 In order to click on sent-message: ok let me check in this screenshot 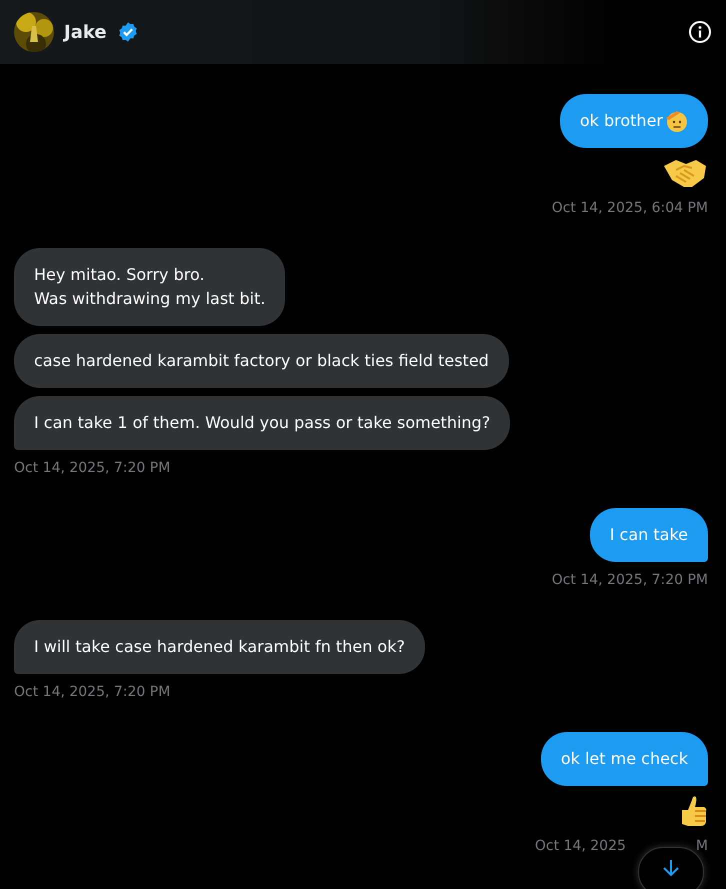, I will do `click(624, 759)`.